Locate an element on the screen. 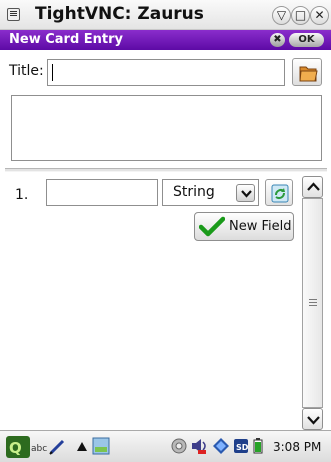  dialog-title: New Card Entry is located at coordinates (66, 39).